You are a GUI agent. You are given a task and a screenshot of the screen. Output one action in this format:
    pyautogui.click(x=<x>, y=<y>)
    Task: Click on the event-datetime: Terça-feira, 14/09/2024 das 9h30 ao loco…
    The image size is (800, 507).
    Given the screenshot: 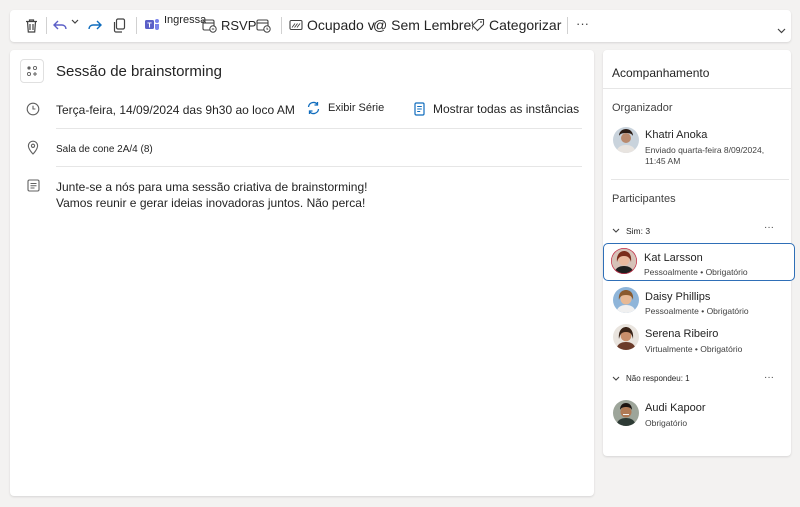 What is the action you would take?
    pyautogui.click(x=175, y=110)
    